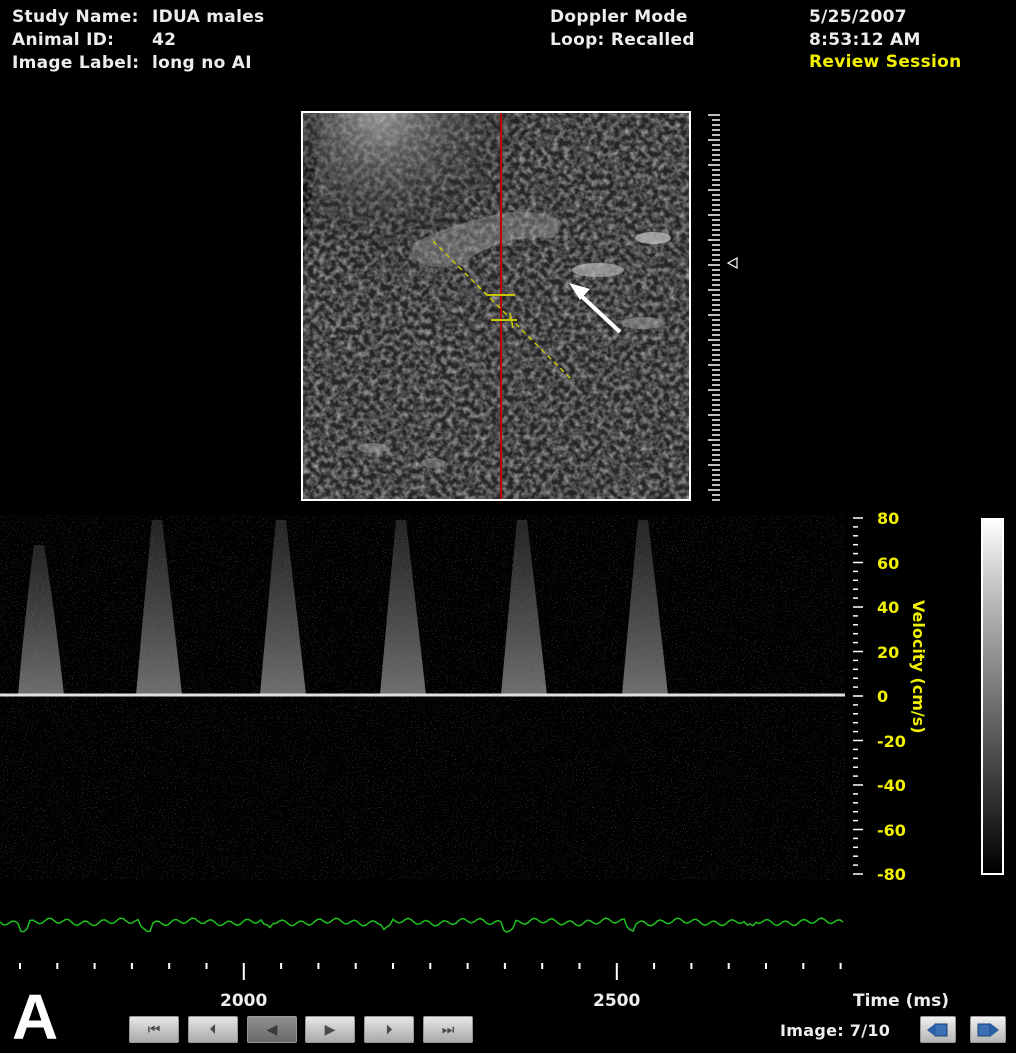 Image resolution: width=1016 pixels, height=1053 pixels. What do you see at coordinates (835, 1030) in the screenshot?
I see `image-counter: Image: 7/10` at bounding box center [835, 1030].